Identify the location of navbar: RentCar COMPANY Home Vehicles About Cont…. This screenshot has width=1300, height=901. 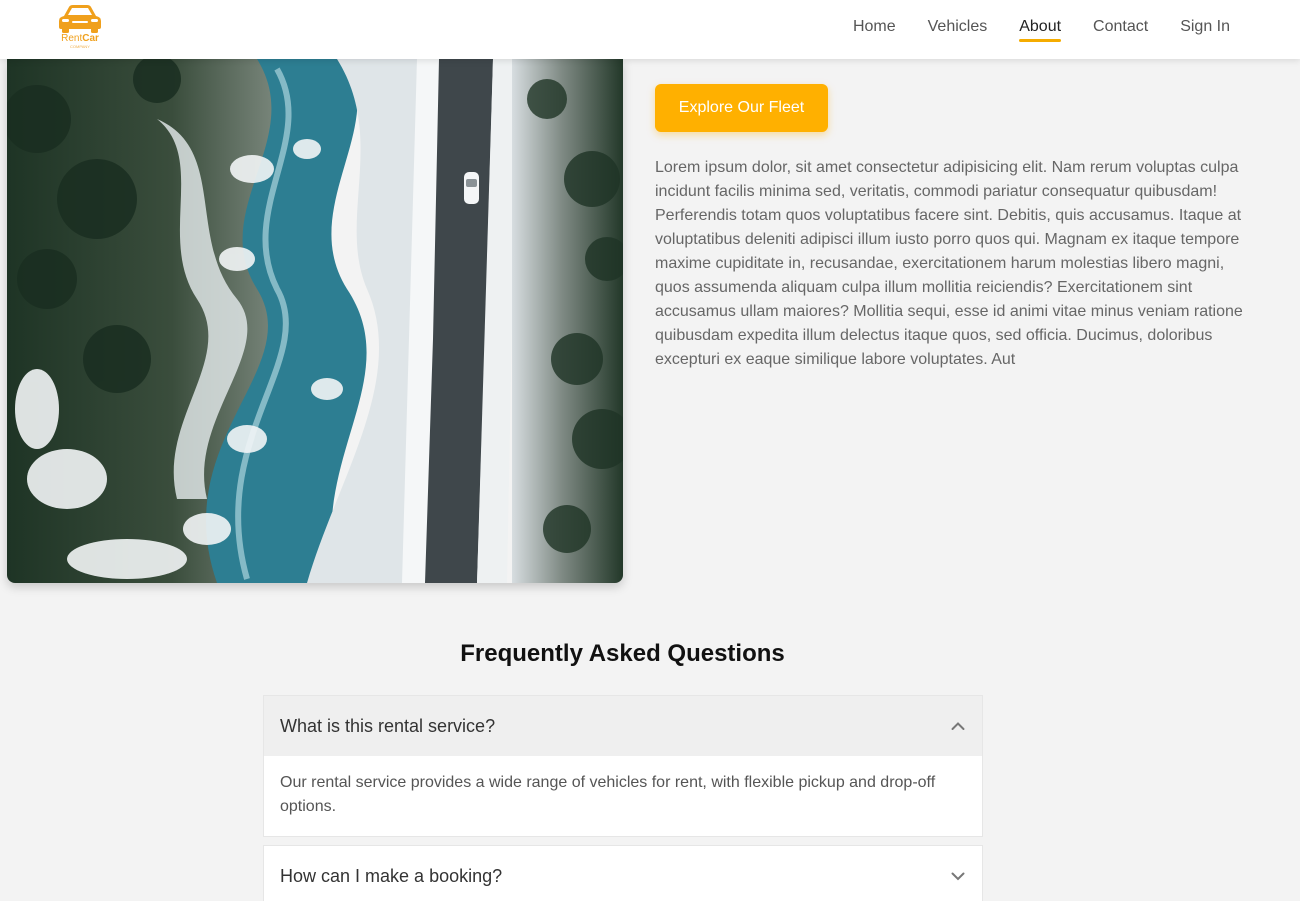
(650, 29).